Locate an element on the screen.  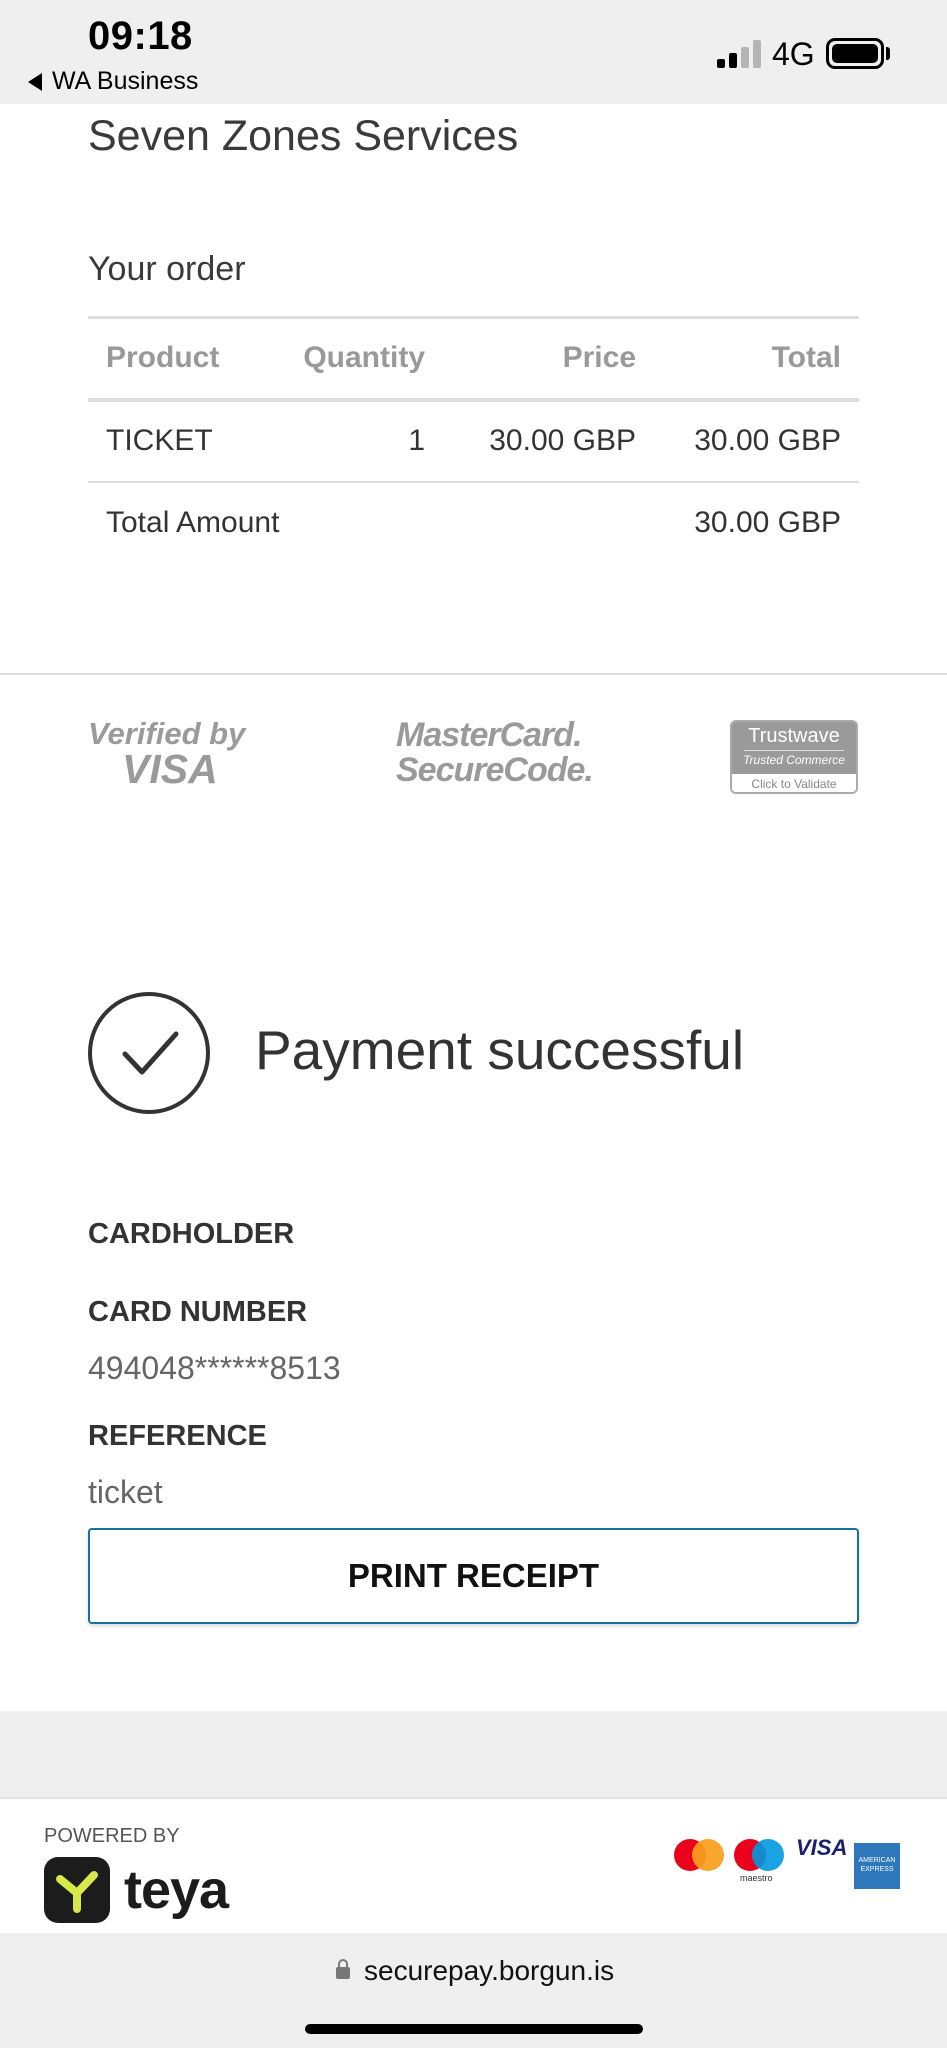
total-spacer is located at coordinates (548, 523).